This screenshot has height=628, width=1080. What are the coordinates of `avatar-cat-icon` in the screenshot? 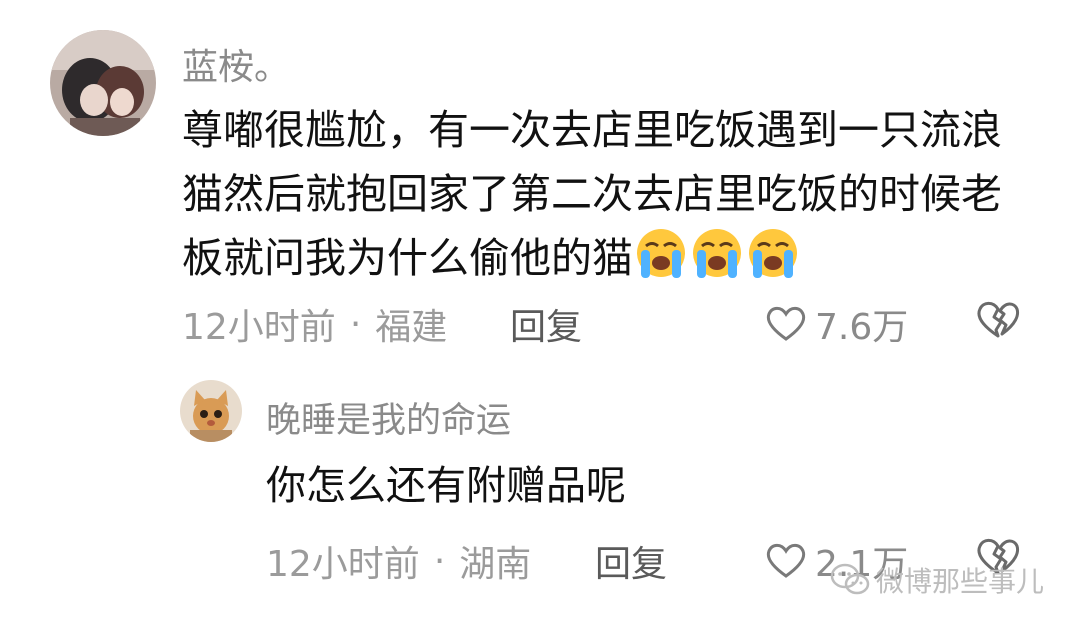 It's located at (211, 411).